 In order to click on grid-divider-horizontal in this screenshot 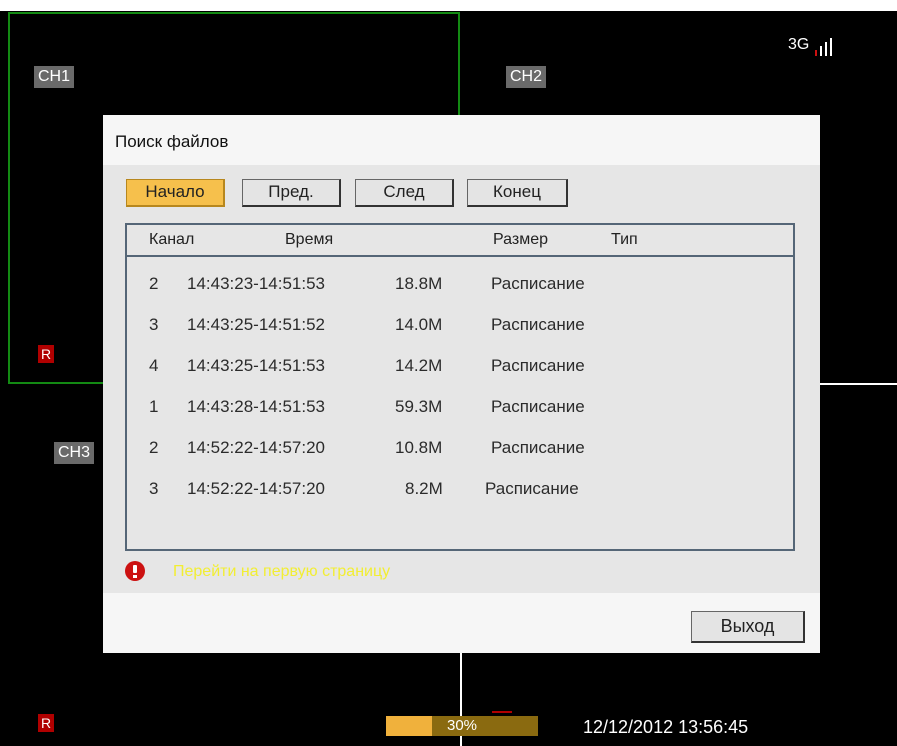, I will do `click(858, 384)`.